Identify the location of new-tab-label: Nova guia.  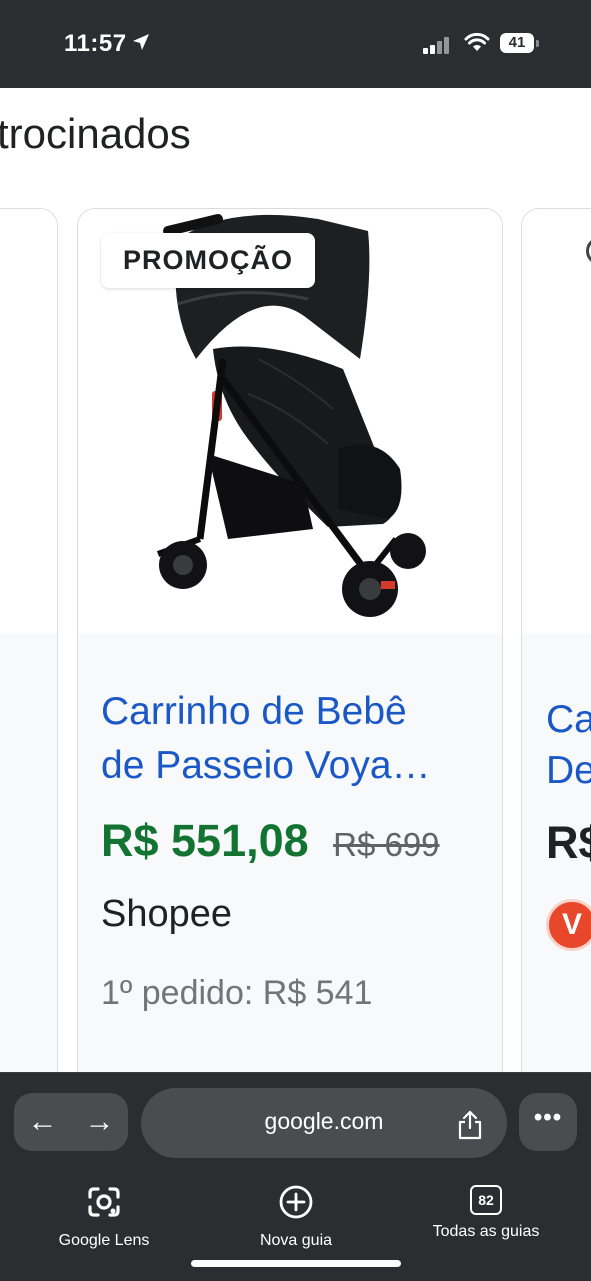
(296, 1240).